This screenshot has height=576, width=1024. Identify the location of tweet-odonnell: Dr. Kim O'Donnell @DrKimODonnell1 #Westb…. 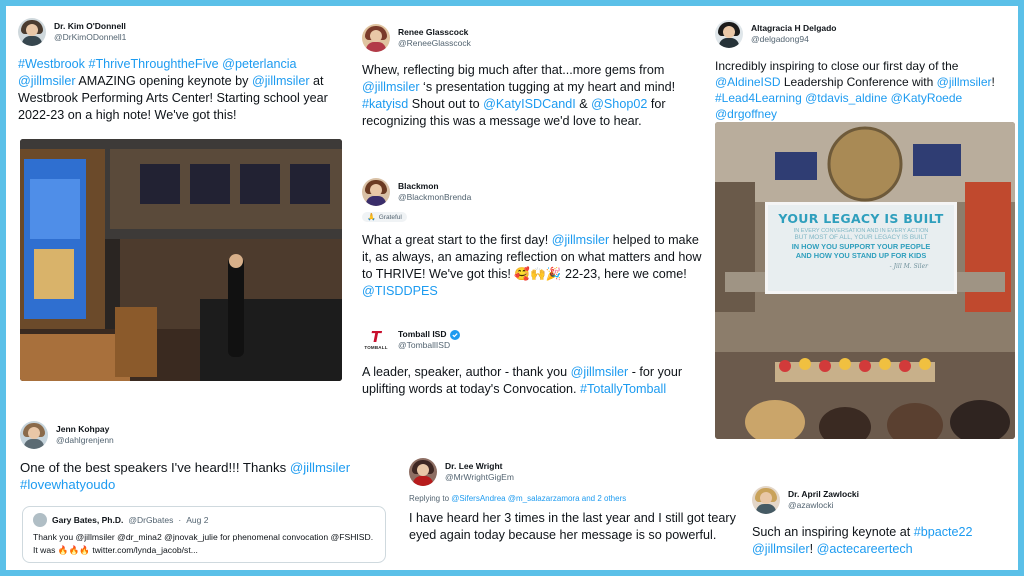
(183, 71).